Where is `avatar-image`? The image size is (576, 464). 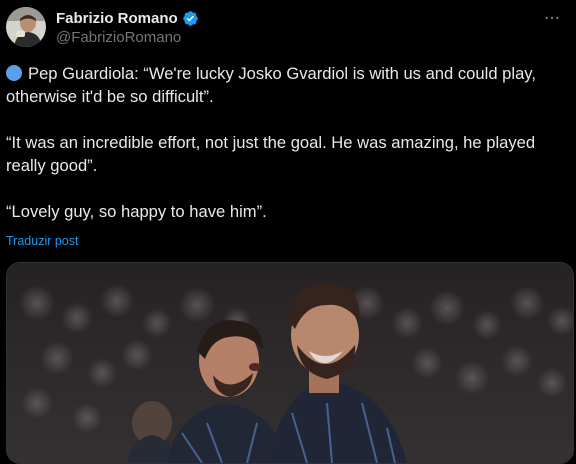
avatar-image is located at coordinates (26, 27).